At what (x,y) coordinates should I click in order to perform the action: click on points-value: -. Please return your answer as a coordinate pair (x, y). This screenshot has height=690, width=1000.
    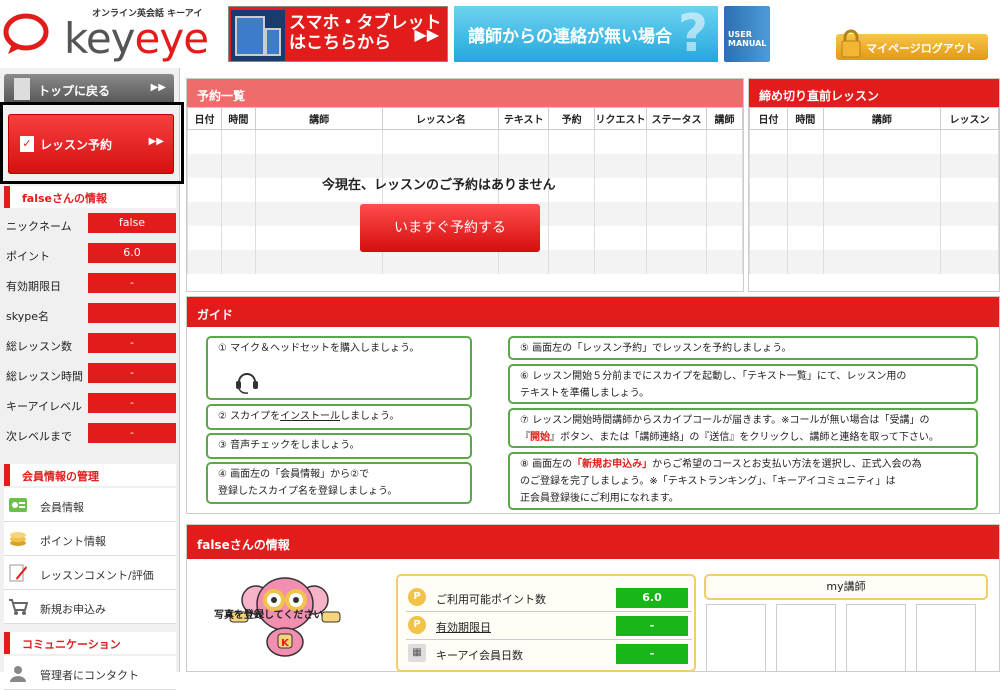
    Looking at the image, I should click on (652, 654).